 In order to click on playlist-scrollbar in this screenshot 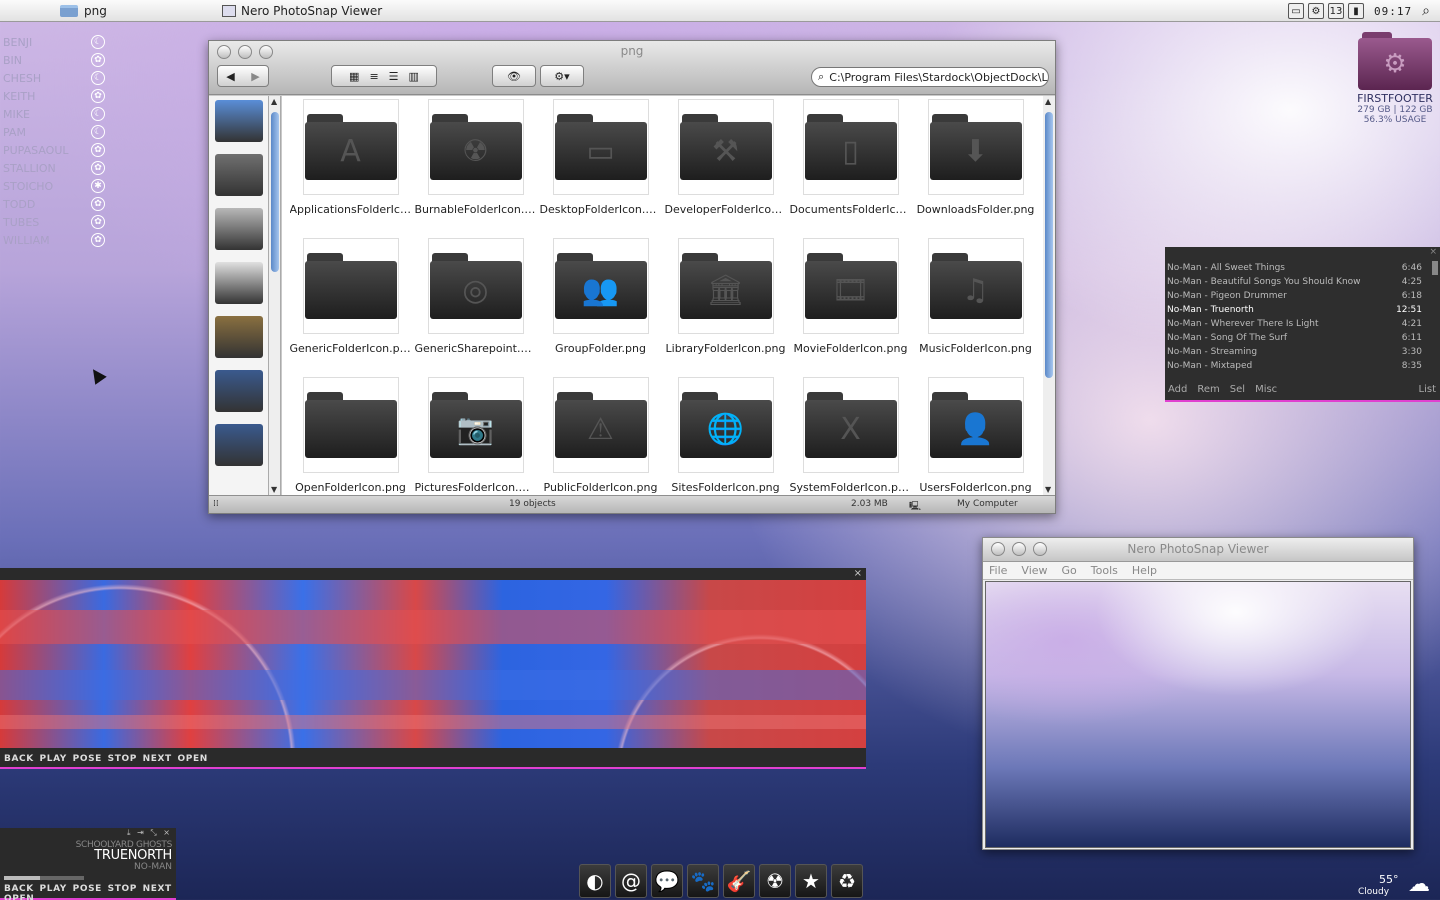, I will do `click(1435, 268)`.